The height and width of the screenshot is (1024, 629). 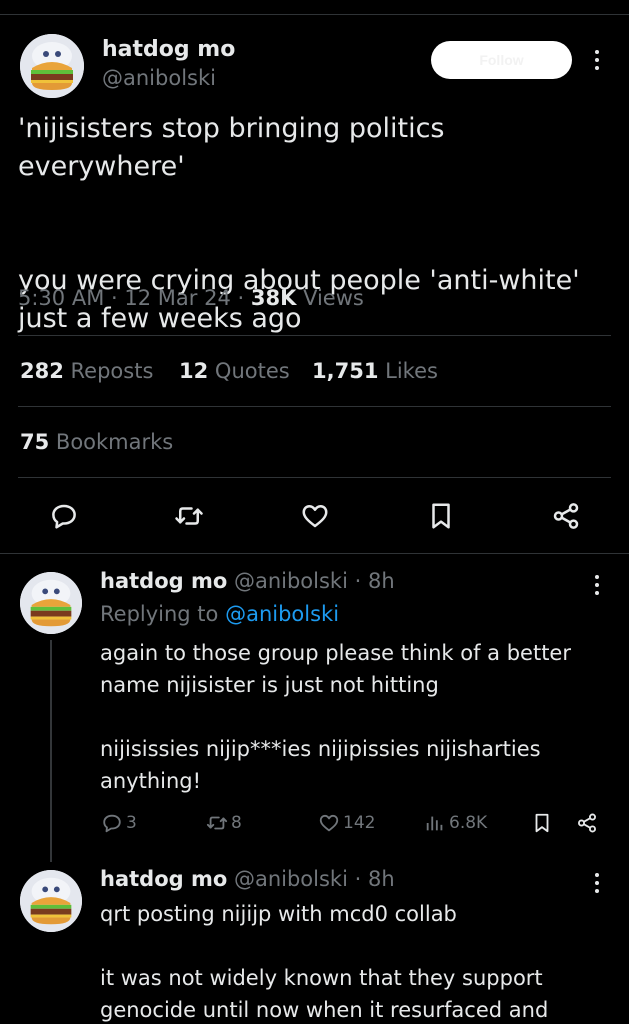 I want to click on quotes-stat: 12 Quotes, so click(x=234, y=371).